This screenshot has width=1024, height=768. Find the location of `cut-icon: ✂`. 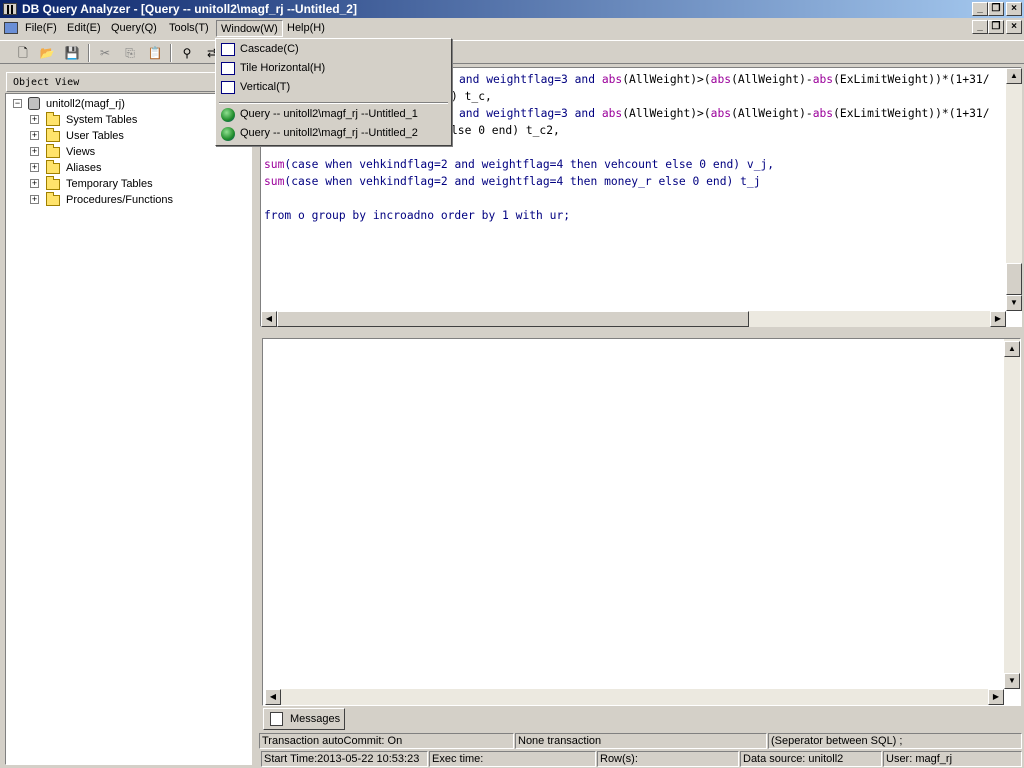

cut-icon: ✂ is located at coordinates (105, 53).